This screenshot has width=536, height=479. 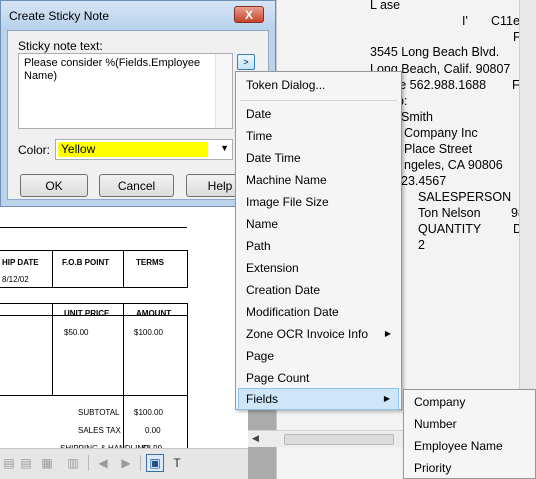 I want to click on doc-total-value: $100.00, so click(x=148, y=412).